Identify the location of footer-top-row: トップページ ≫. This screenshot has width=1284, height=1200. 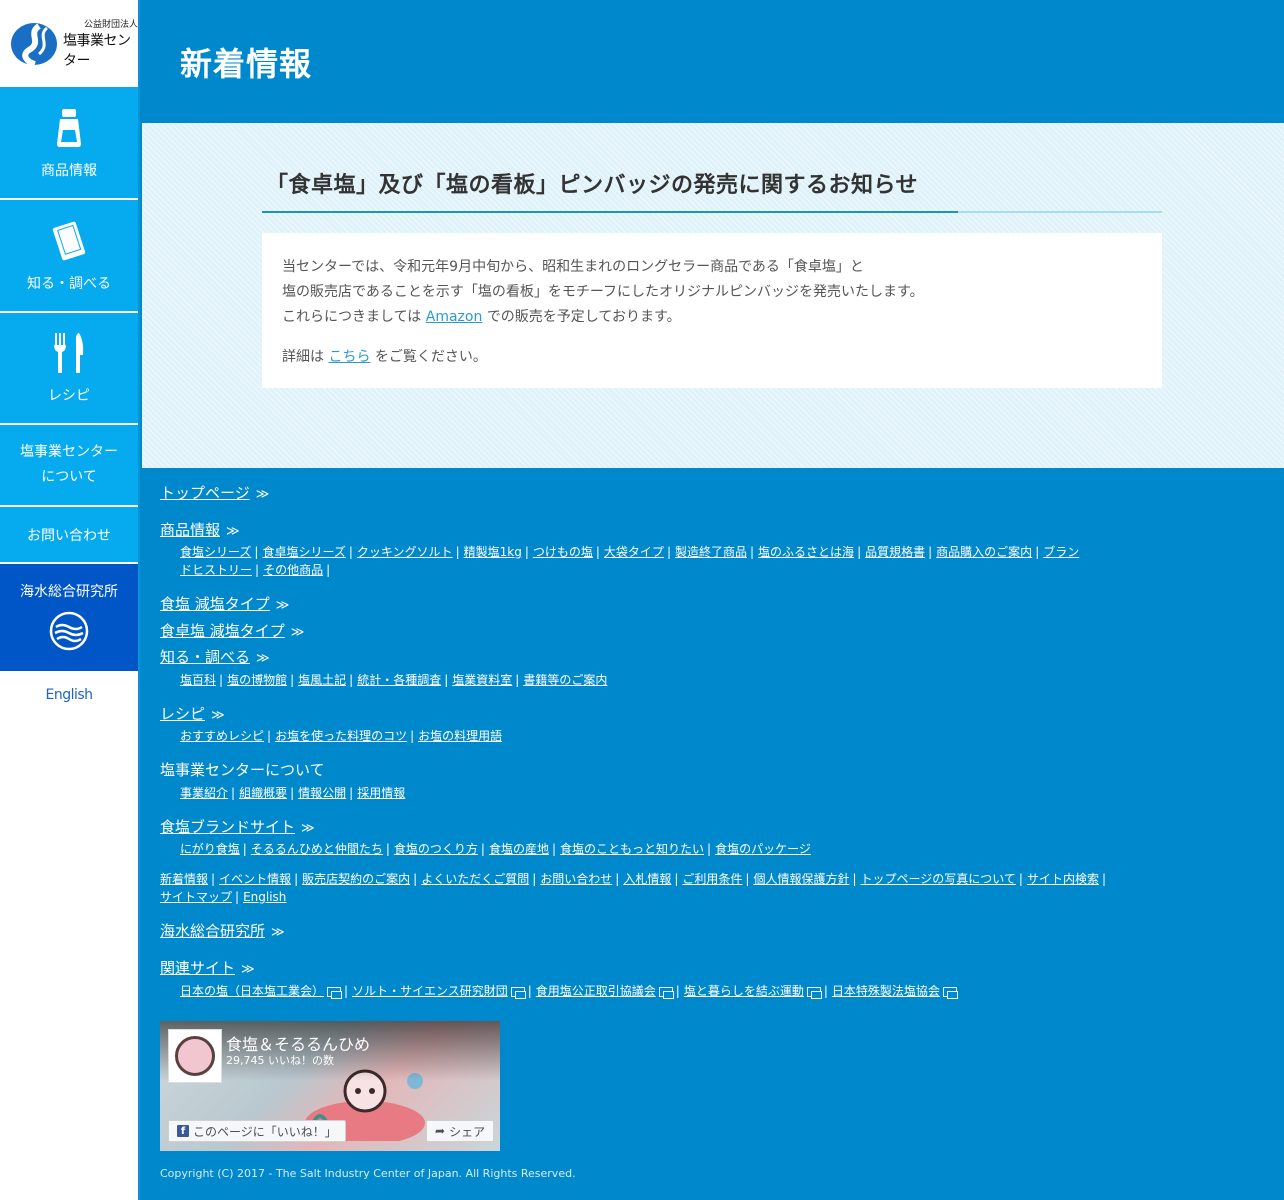
(214, 492).